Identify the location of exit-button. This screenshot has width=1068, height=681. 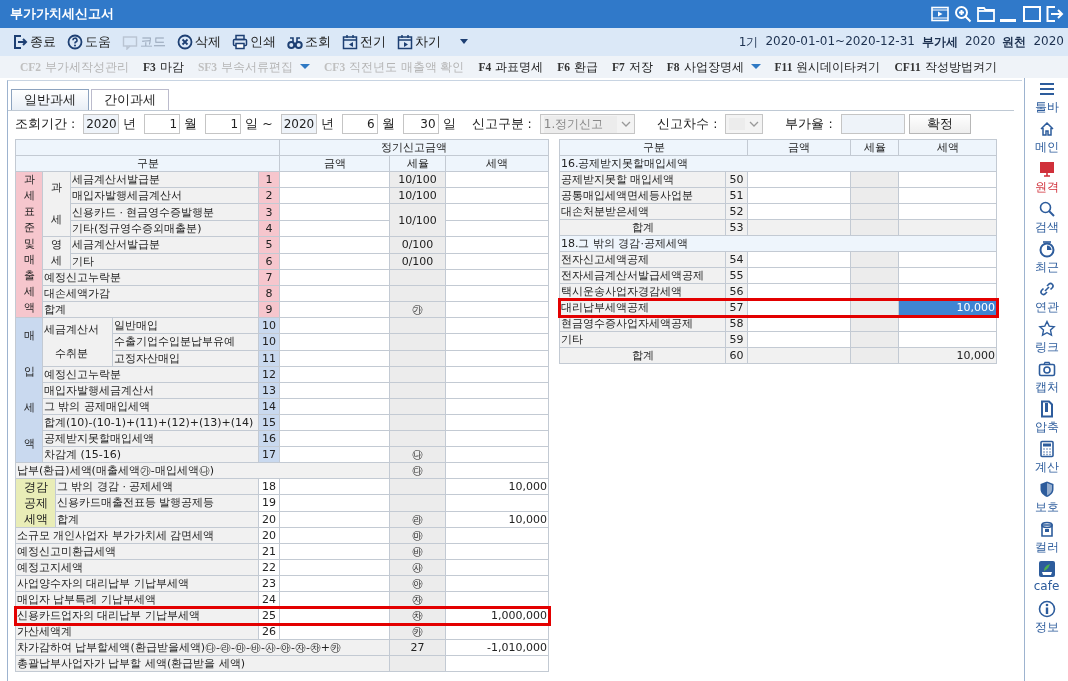
(1055, 14).